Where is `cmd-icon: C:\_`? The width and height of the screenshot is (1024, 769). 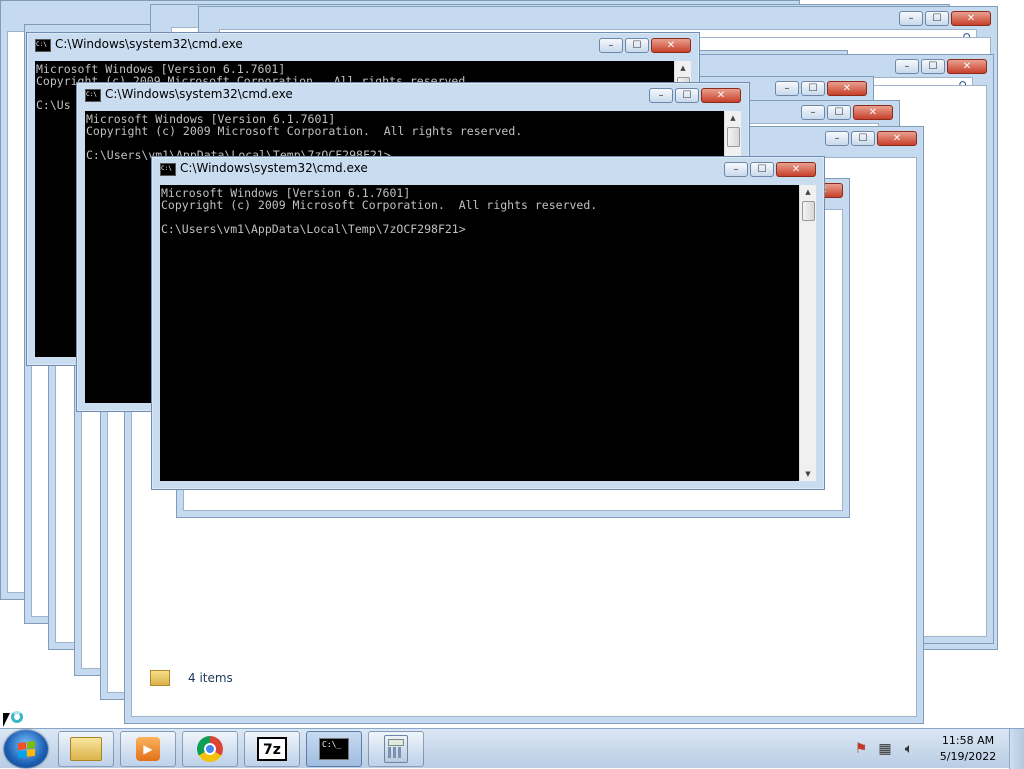
cmd-icon: C:\_ is located at coordinates (334, 749).